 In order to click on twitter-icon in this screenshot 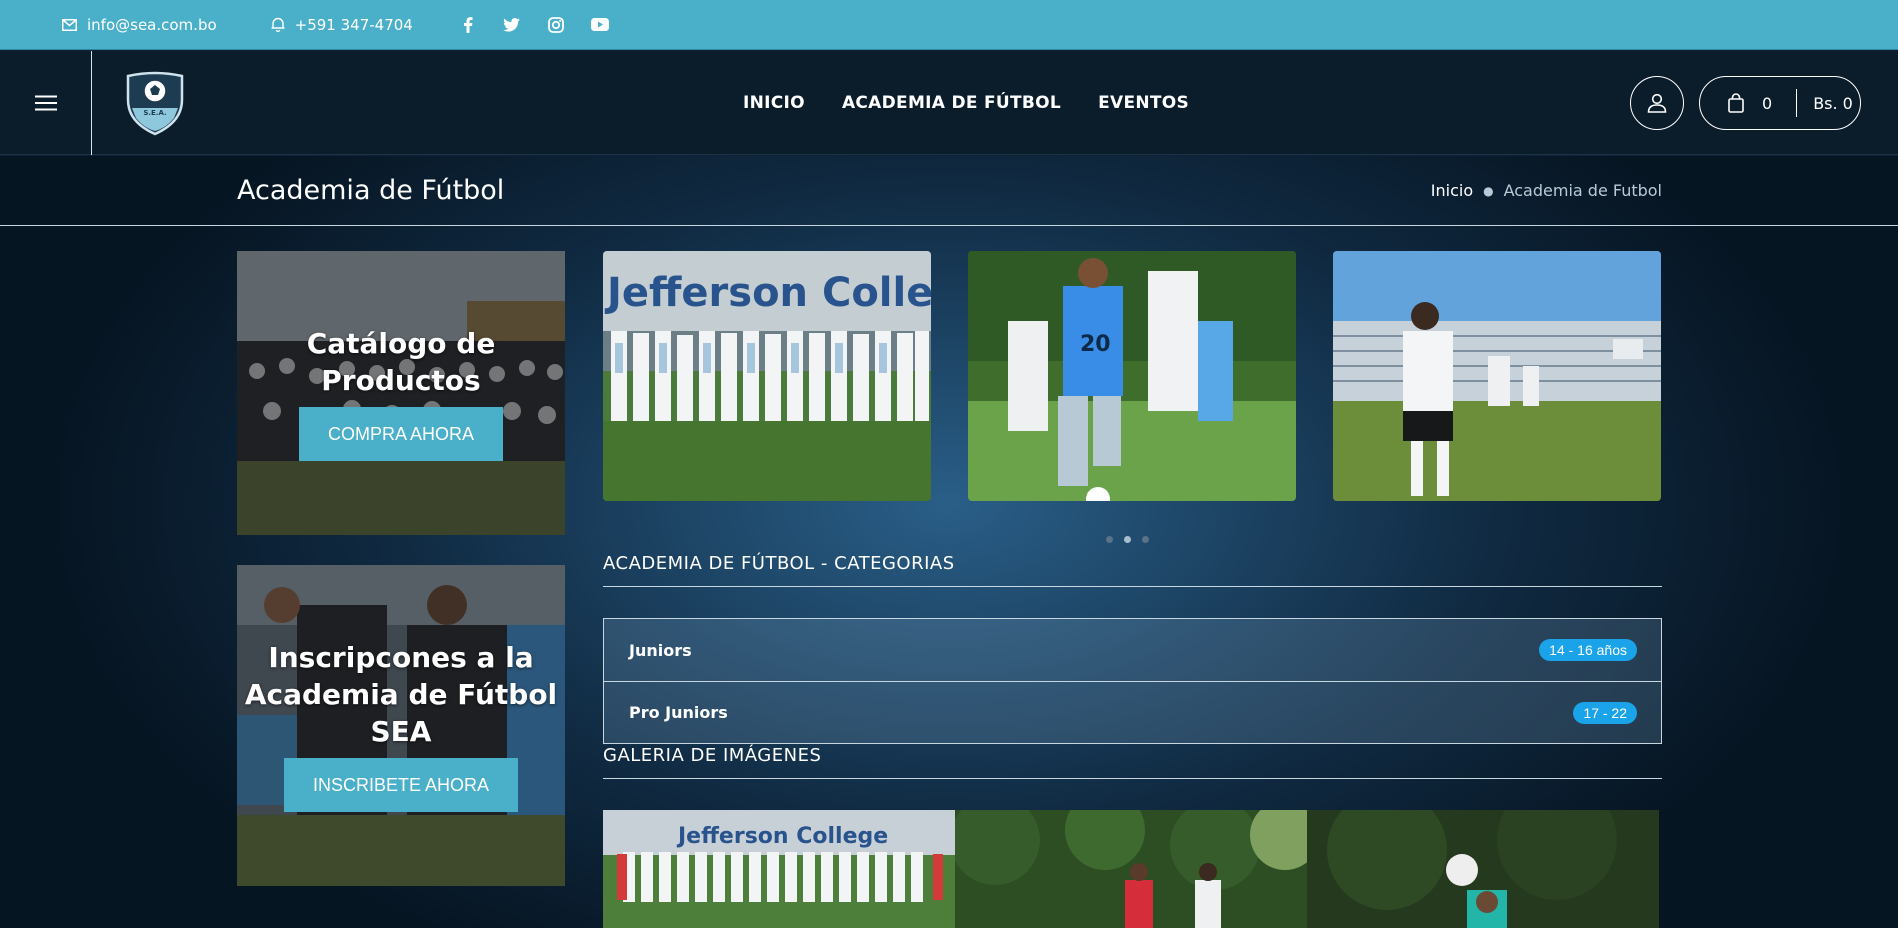, I will do `click(512, 24)`.